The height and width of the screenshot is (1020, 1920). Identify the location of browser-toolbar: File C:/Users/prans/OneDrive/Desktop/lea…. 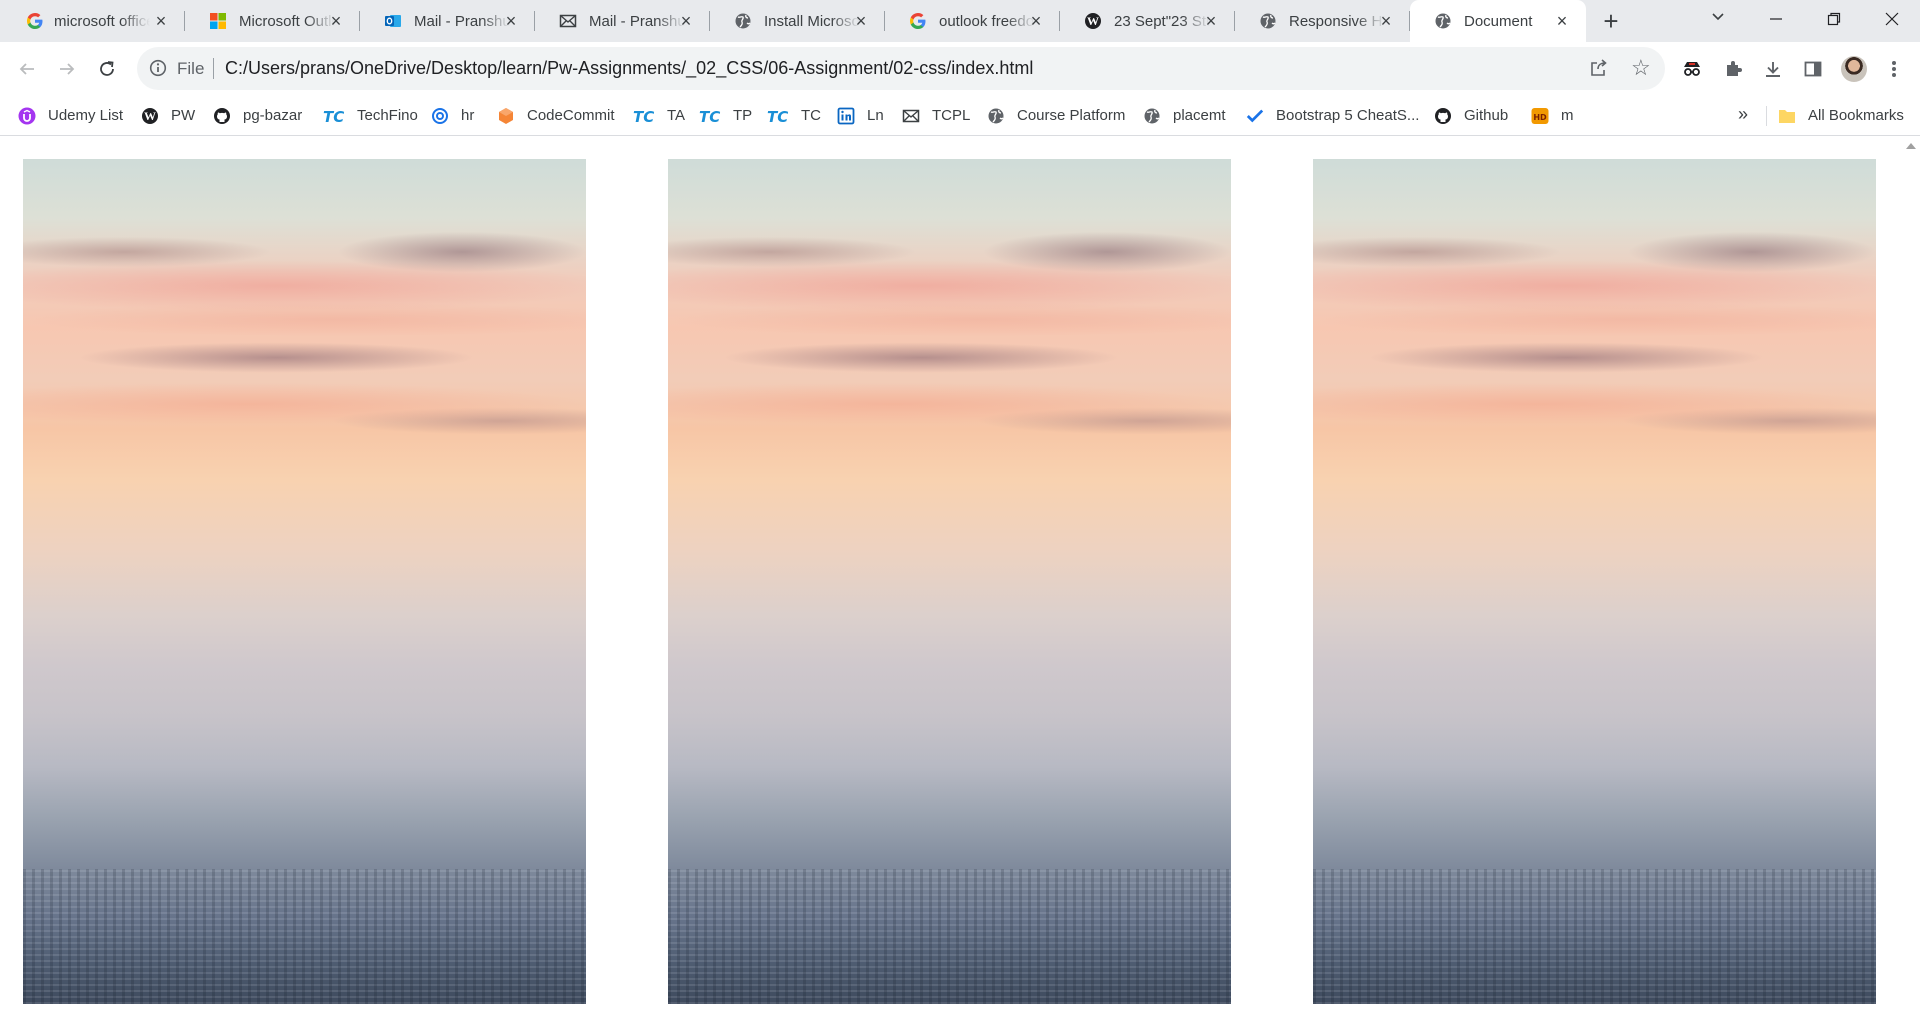
(960, 69).